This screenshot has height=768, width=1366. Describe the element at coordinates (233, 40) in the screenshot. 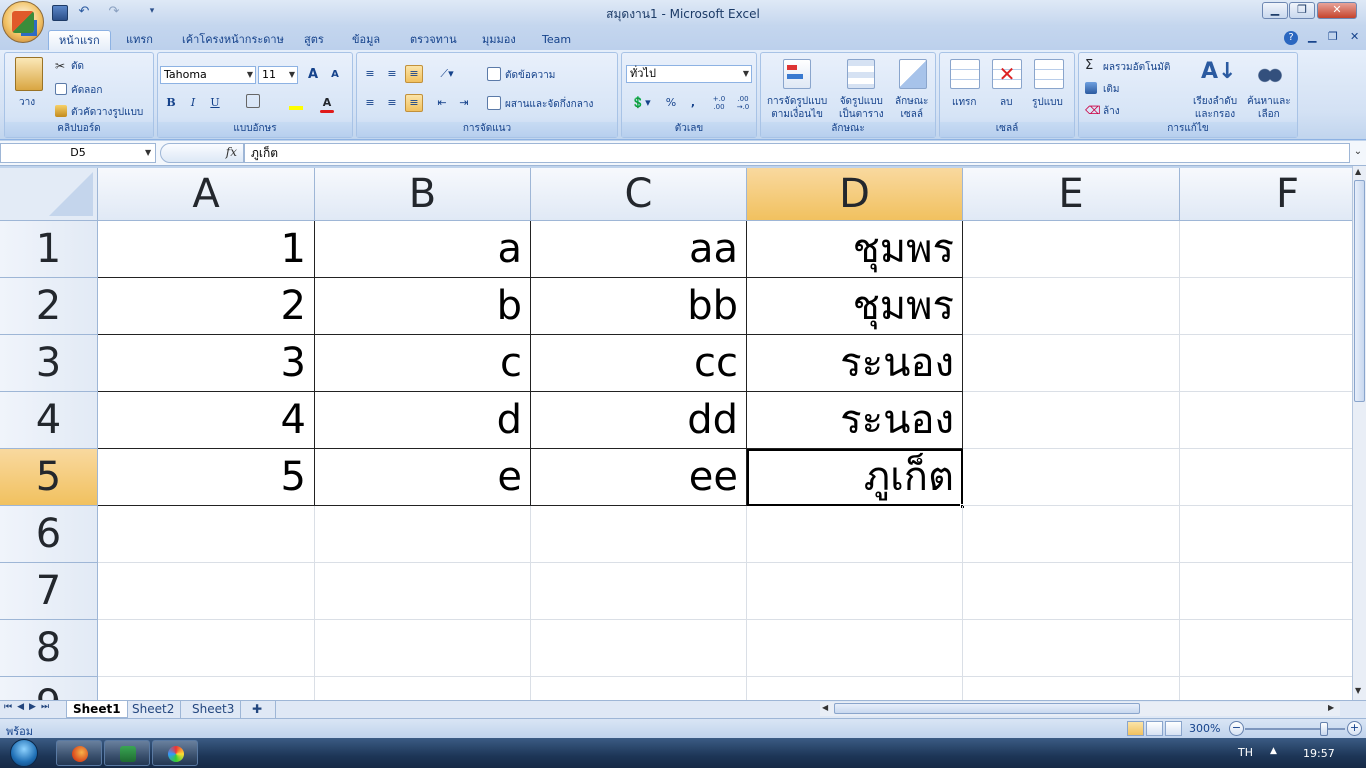

I see `tab-page-layout: เค้าโครงหน้ากระดาษ` at that location.